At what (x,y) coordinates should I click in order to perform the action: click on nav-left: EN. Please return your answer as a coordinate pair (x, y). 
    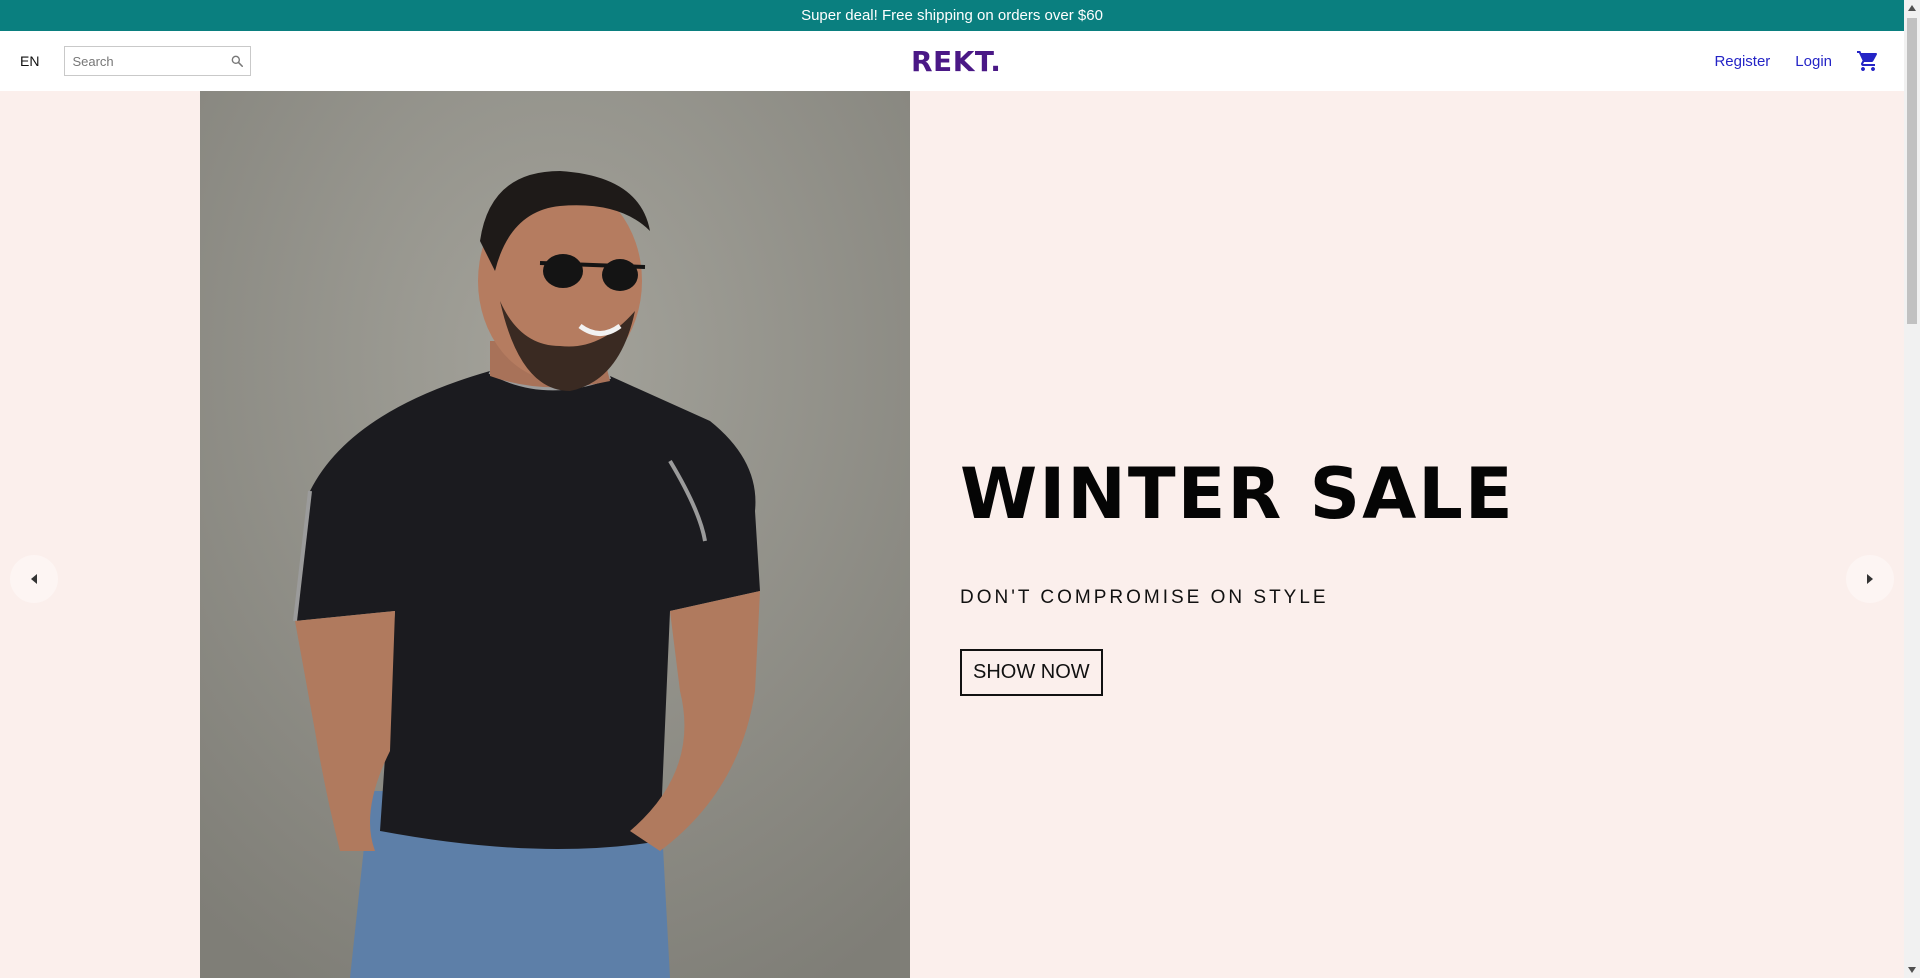
    Looking at the image, I should click on (136, 61).